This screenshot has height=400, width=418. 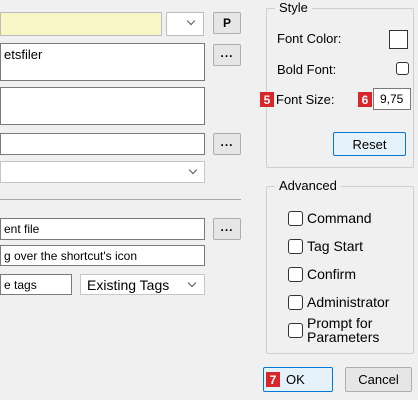 I want to click on existing-tags-label: Existing Tags, so click(x=128, y=285).